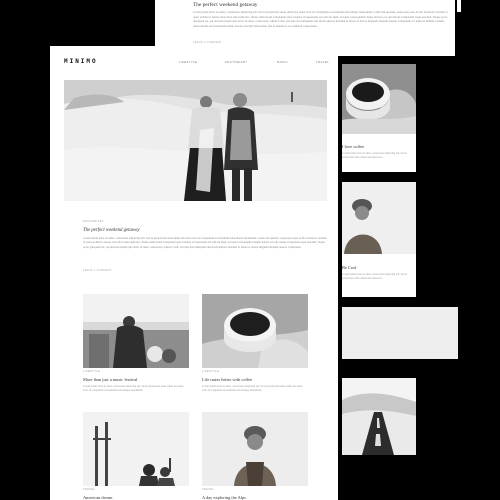 The width and height of the screenshot is (500, 500). I want to click on card-title: American dream, so click(97, 497).